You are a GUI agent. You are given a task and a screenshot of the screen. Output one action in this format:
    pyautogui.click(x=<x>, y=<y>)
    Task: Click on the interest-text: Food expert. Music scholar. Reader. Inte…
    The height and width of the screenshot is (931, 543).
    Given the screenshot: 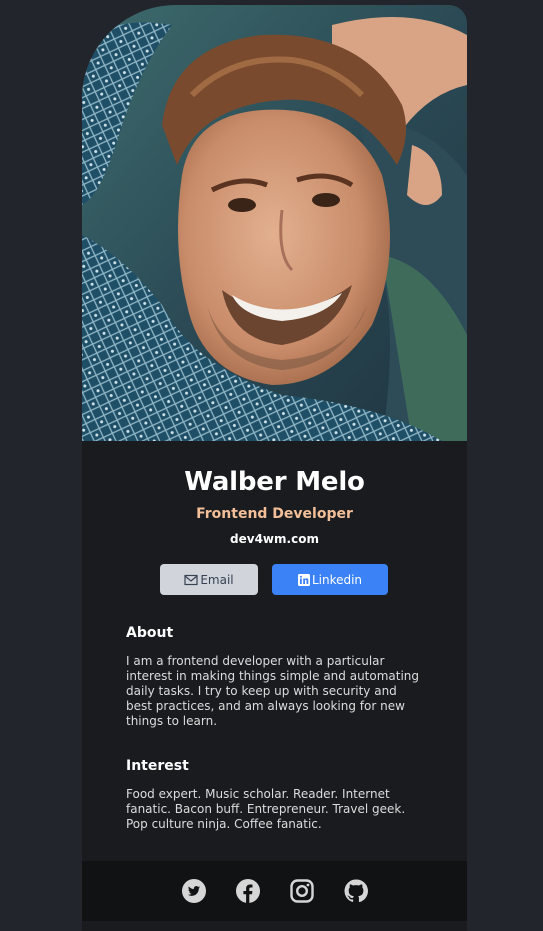 What is the action you would take?
    pyautogui.click(x=266, y=809)
    